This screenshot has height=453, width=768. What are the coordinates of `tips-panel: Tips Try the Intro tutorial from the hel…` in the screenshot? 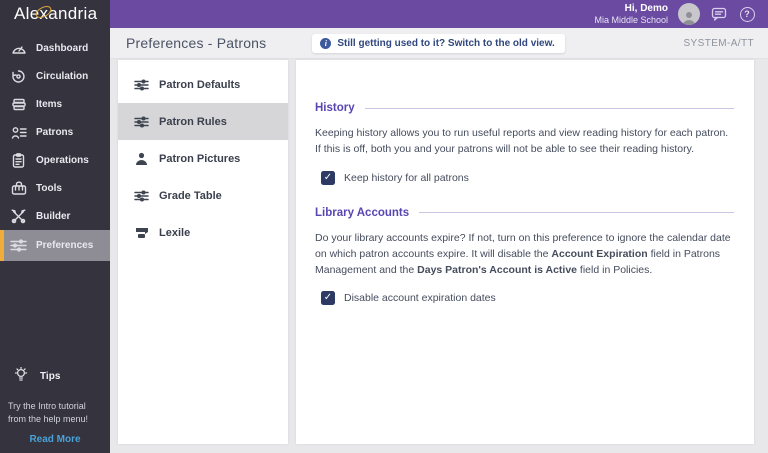 It's located at (55, 409).